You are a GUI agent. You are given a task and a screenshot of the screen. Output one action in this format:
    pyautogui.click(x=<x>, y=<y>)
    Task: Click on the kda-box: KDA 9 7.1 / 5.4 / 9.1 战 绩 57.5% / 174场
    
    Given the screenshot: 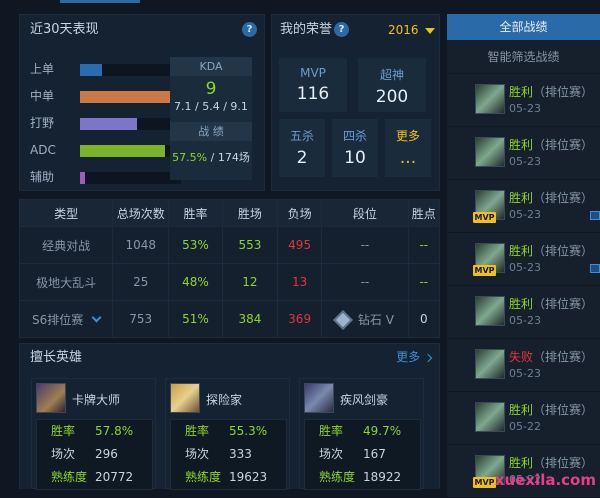 What is the action you would take?
    pyautogui.click(x=211, y=118)
    